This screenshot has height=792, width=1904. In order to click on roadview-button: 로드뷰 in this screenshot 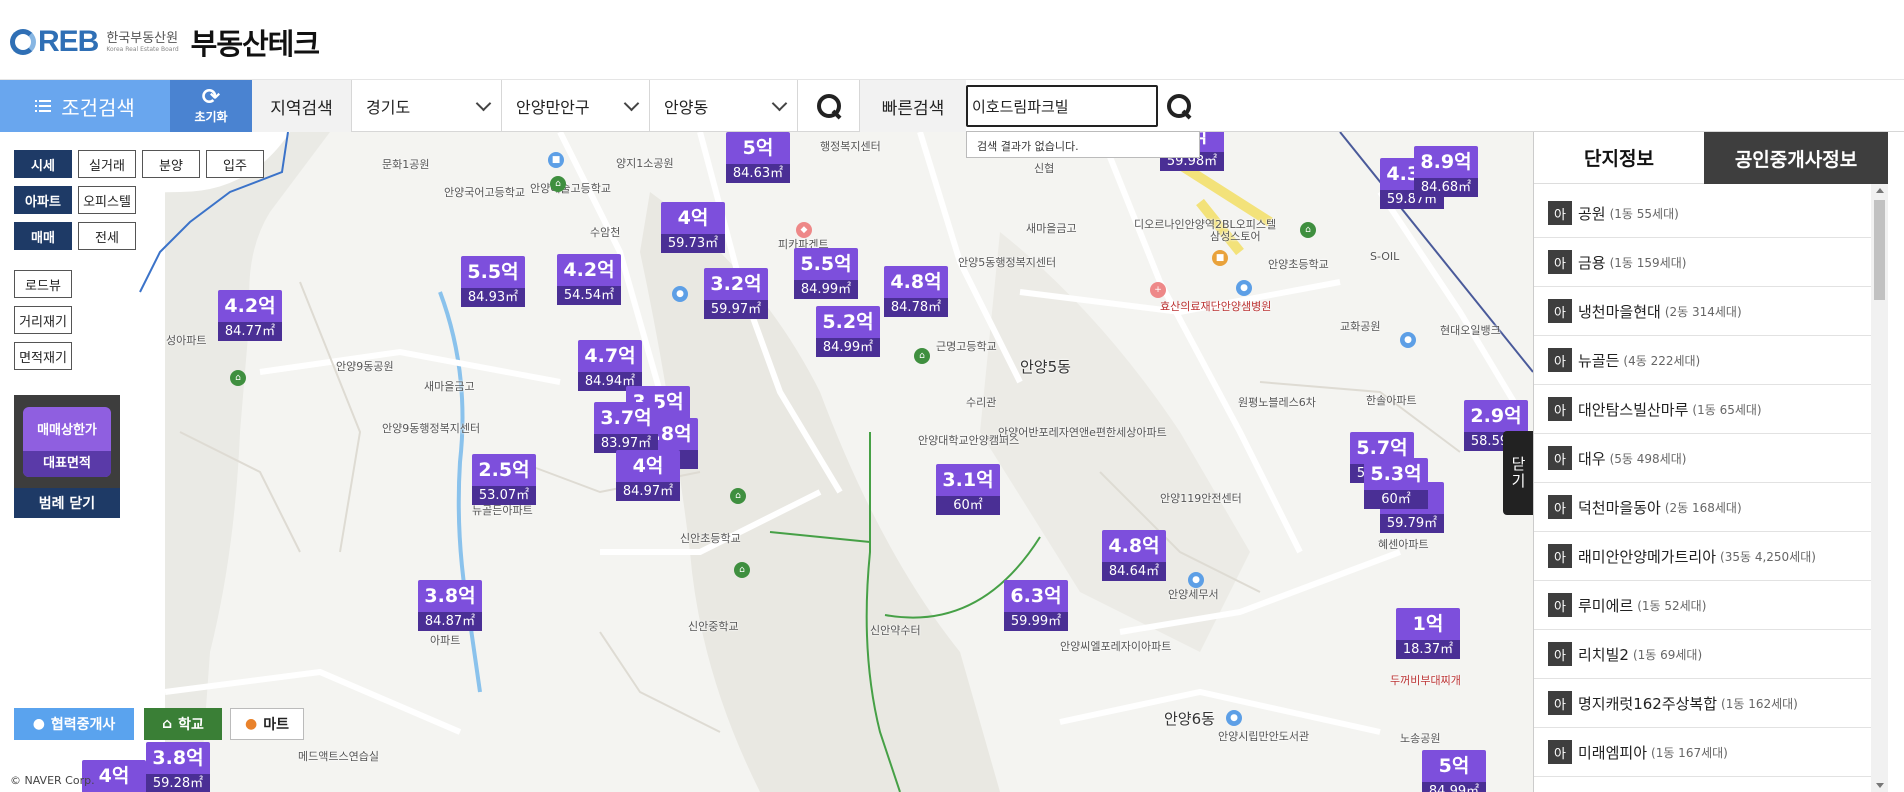, I will do `click(43, 284)`.